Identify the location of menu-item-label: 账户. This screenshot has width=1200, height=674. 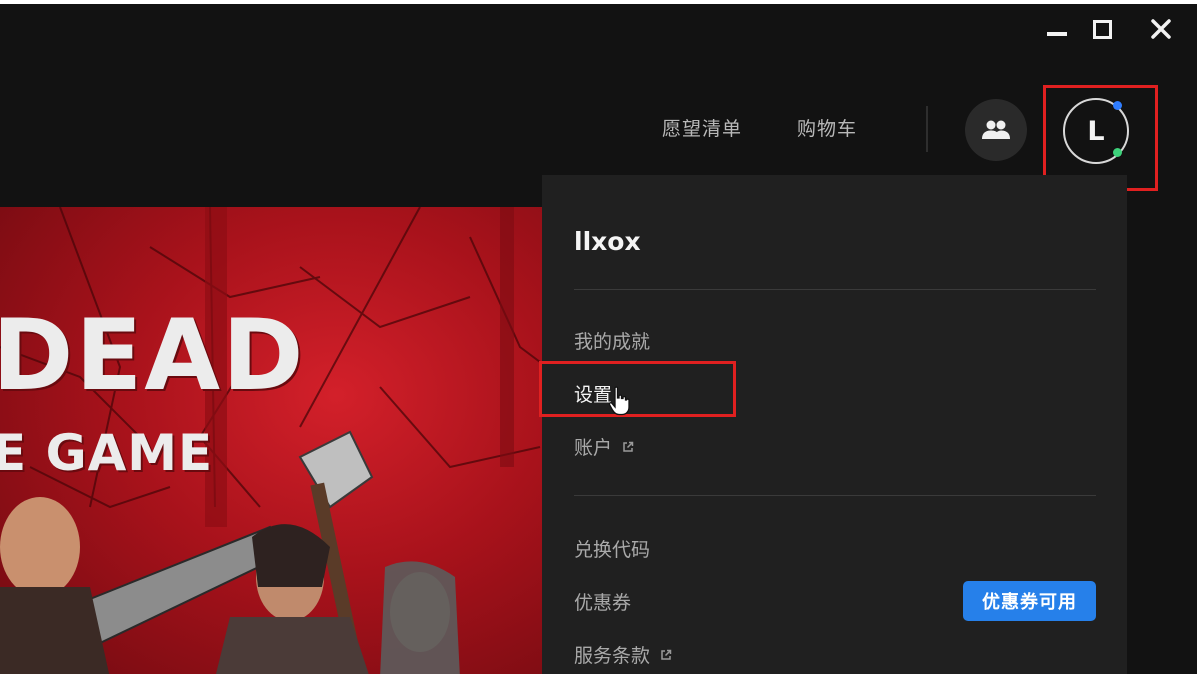
(593, 448).